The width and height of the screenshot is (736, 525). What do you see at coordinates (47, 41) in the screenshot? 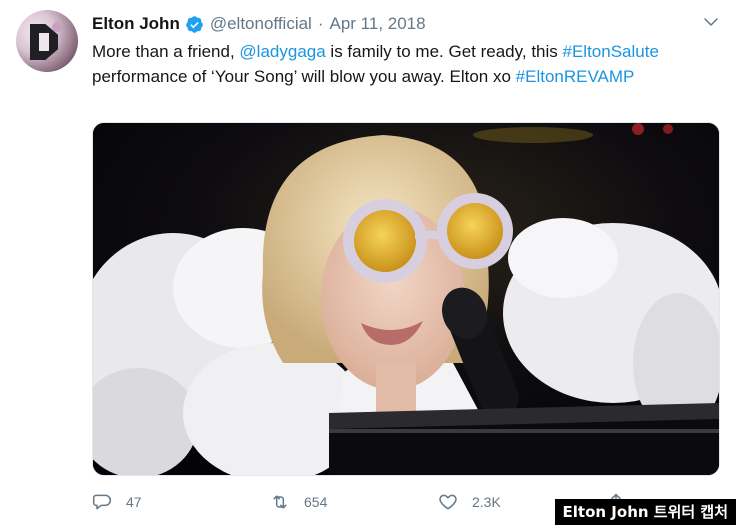
I see `avatar` at bounding box center [47, 41].